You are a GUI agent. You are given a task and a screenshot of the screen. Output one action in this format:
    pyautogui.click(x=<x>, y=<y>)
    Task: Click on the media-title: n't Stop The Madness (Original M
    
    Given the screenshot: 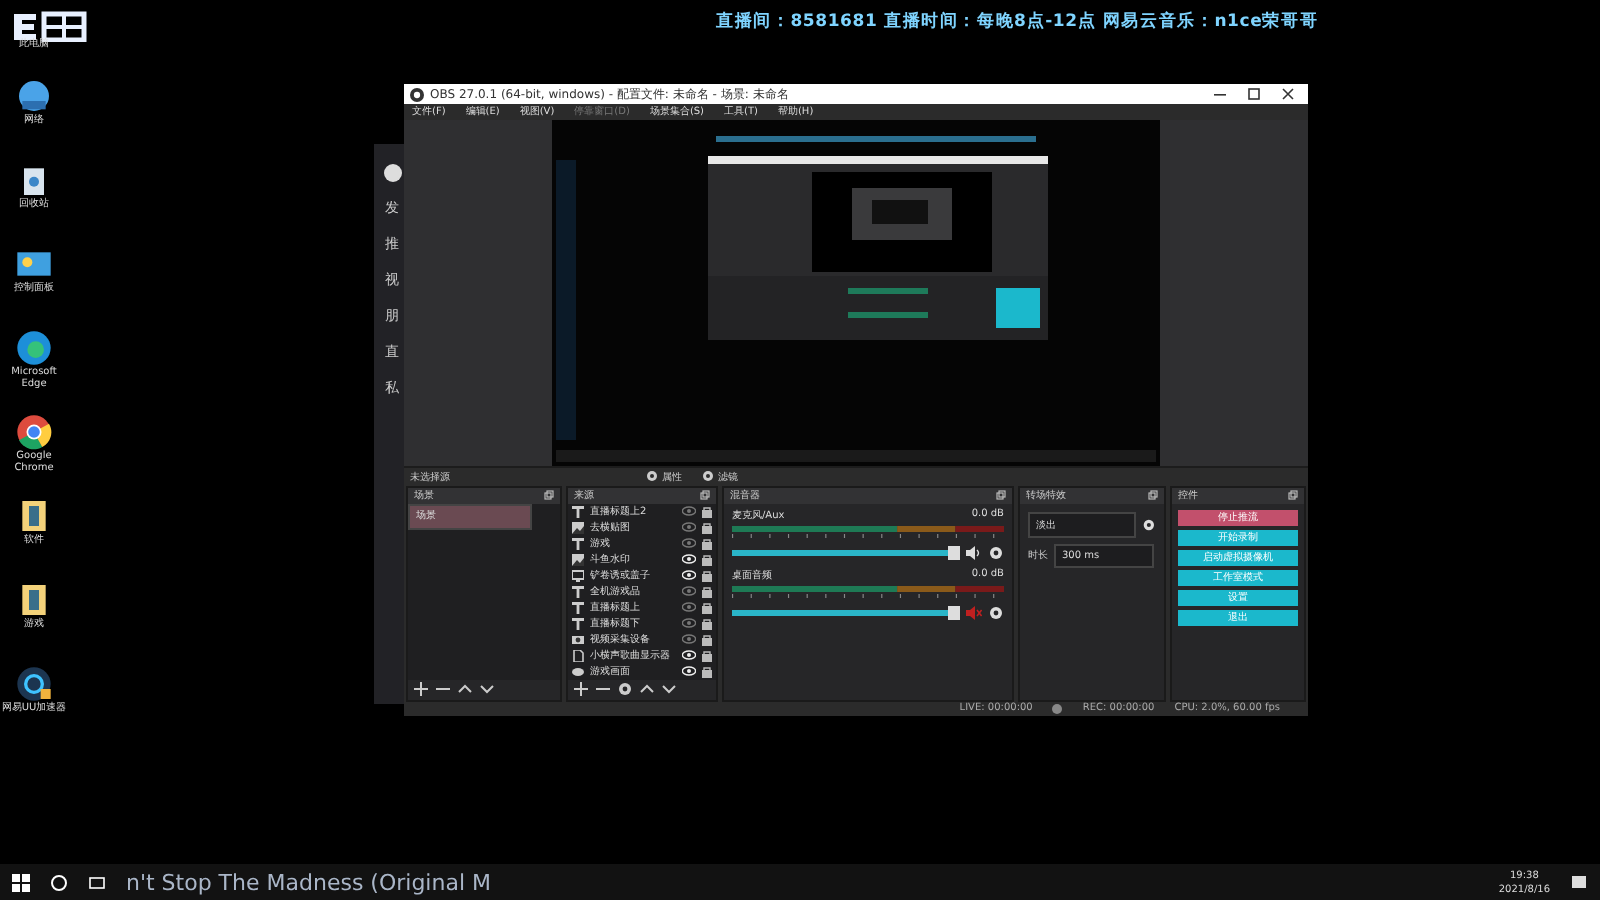 What is the action you would take?
    pyautogui.click(x=309, y=882)
    